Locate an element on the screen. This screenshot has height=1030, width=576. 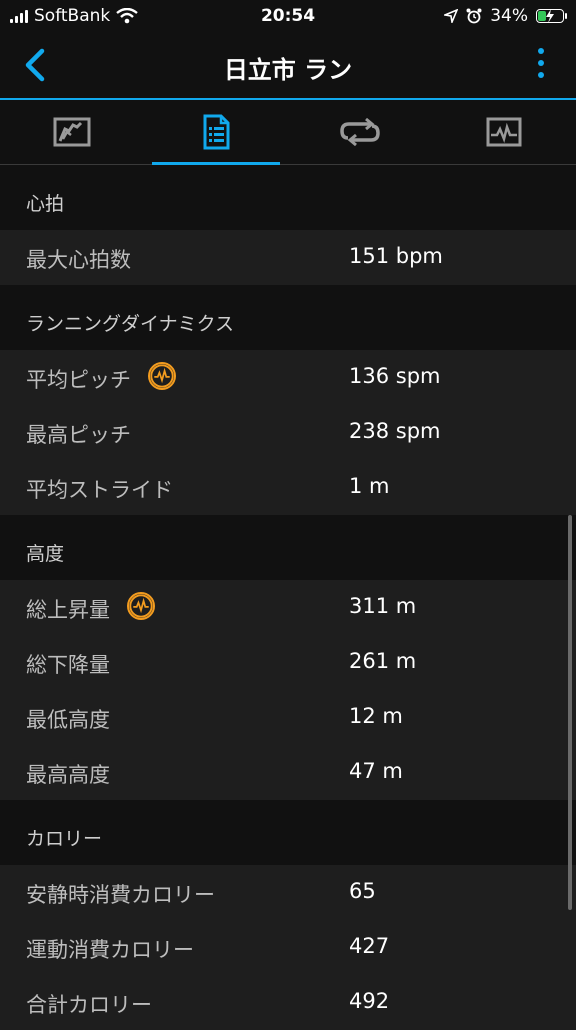
row-label: 運動消費カロリー is located at coordinates (110, 950).